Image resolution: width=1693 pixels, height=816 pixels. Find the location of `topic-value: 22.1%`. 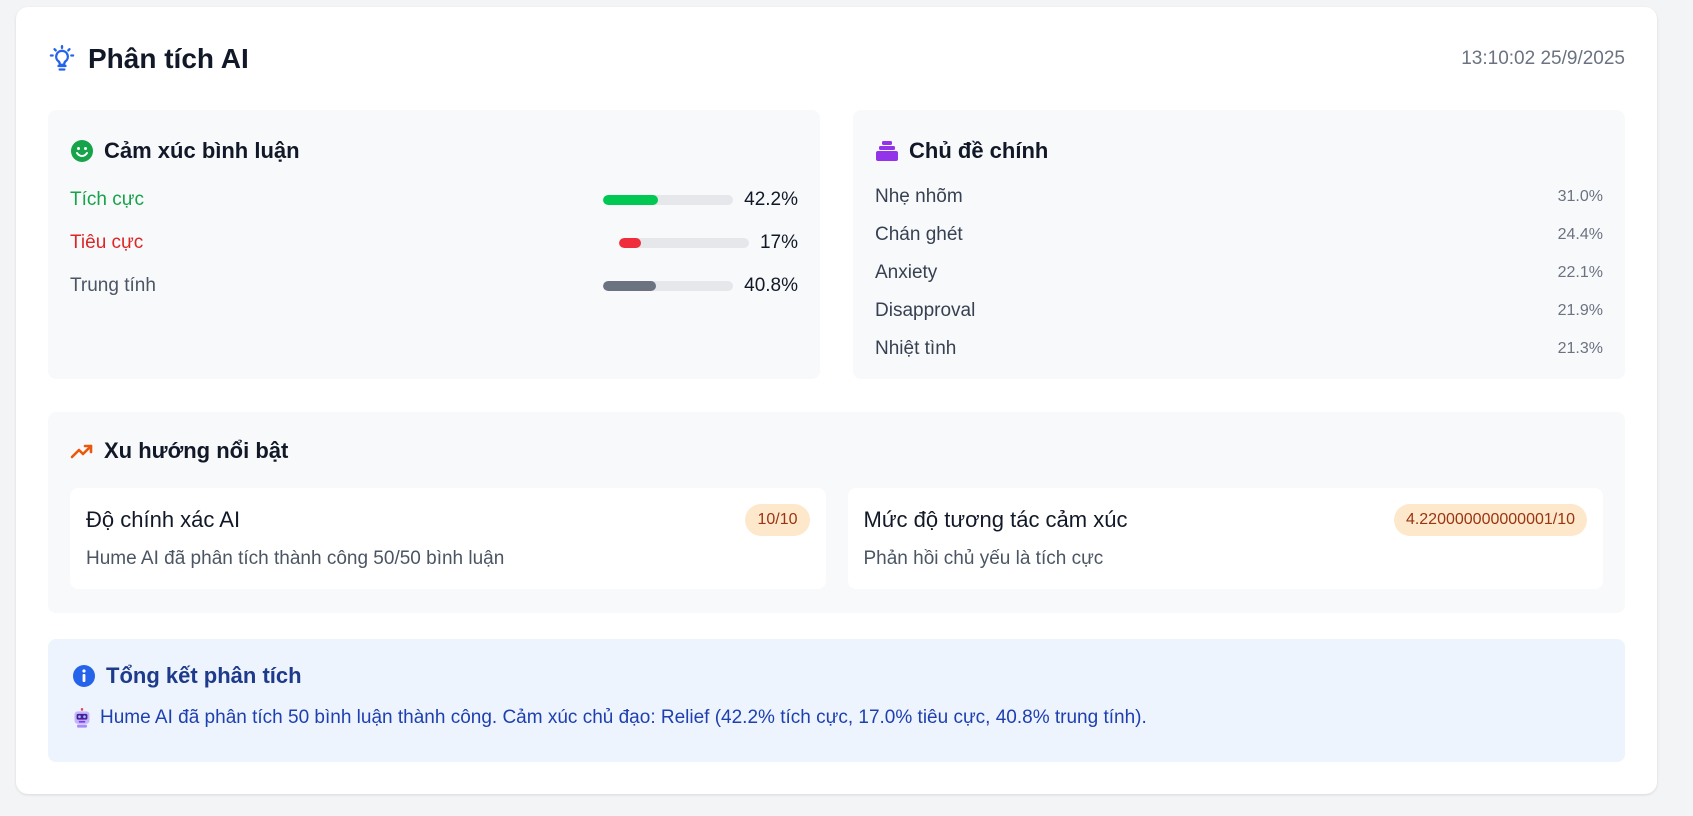

topic-value: 22.1% is located at coordinates (1580, 272).